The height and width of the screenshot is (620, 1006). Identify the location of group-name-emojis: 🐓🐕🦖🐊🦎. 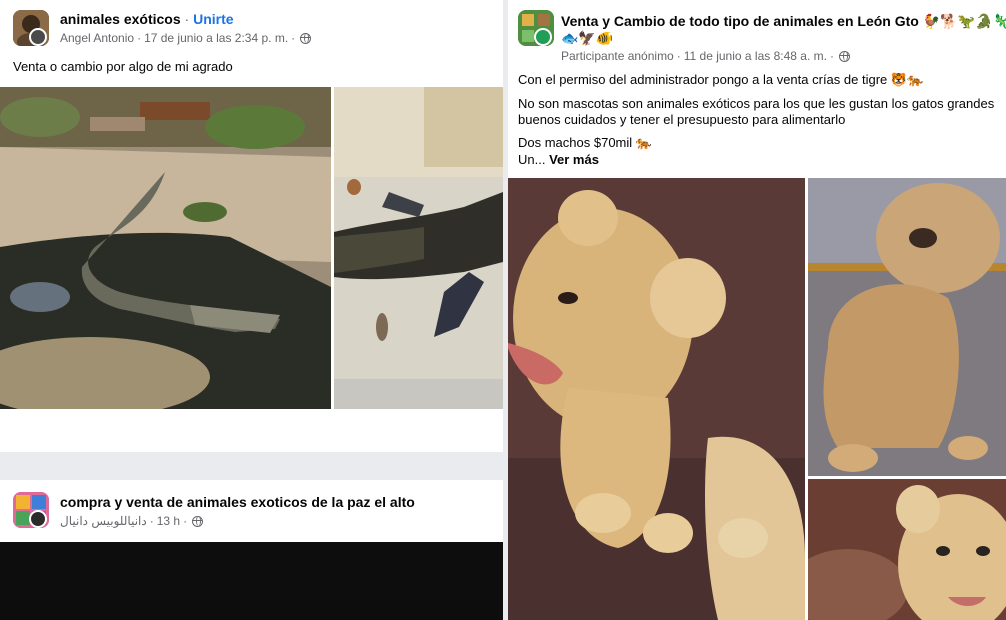
(964, 21).